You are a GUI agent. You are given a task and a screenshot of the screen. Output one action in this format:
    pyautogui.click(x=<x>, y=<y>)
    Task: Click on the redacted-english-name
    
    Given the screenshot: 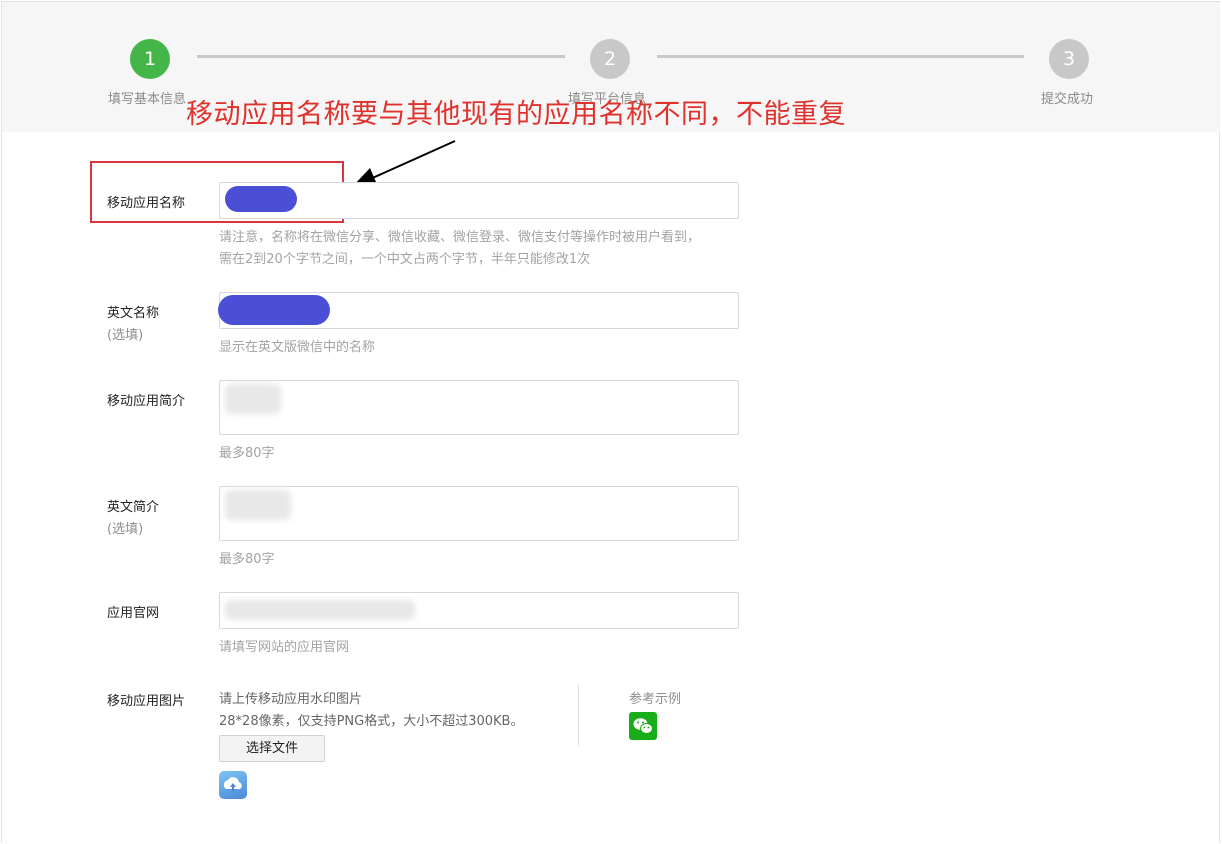 What is the action you would take?
    pyautogui.click(x=274, y=310)
    